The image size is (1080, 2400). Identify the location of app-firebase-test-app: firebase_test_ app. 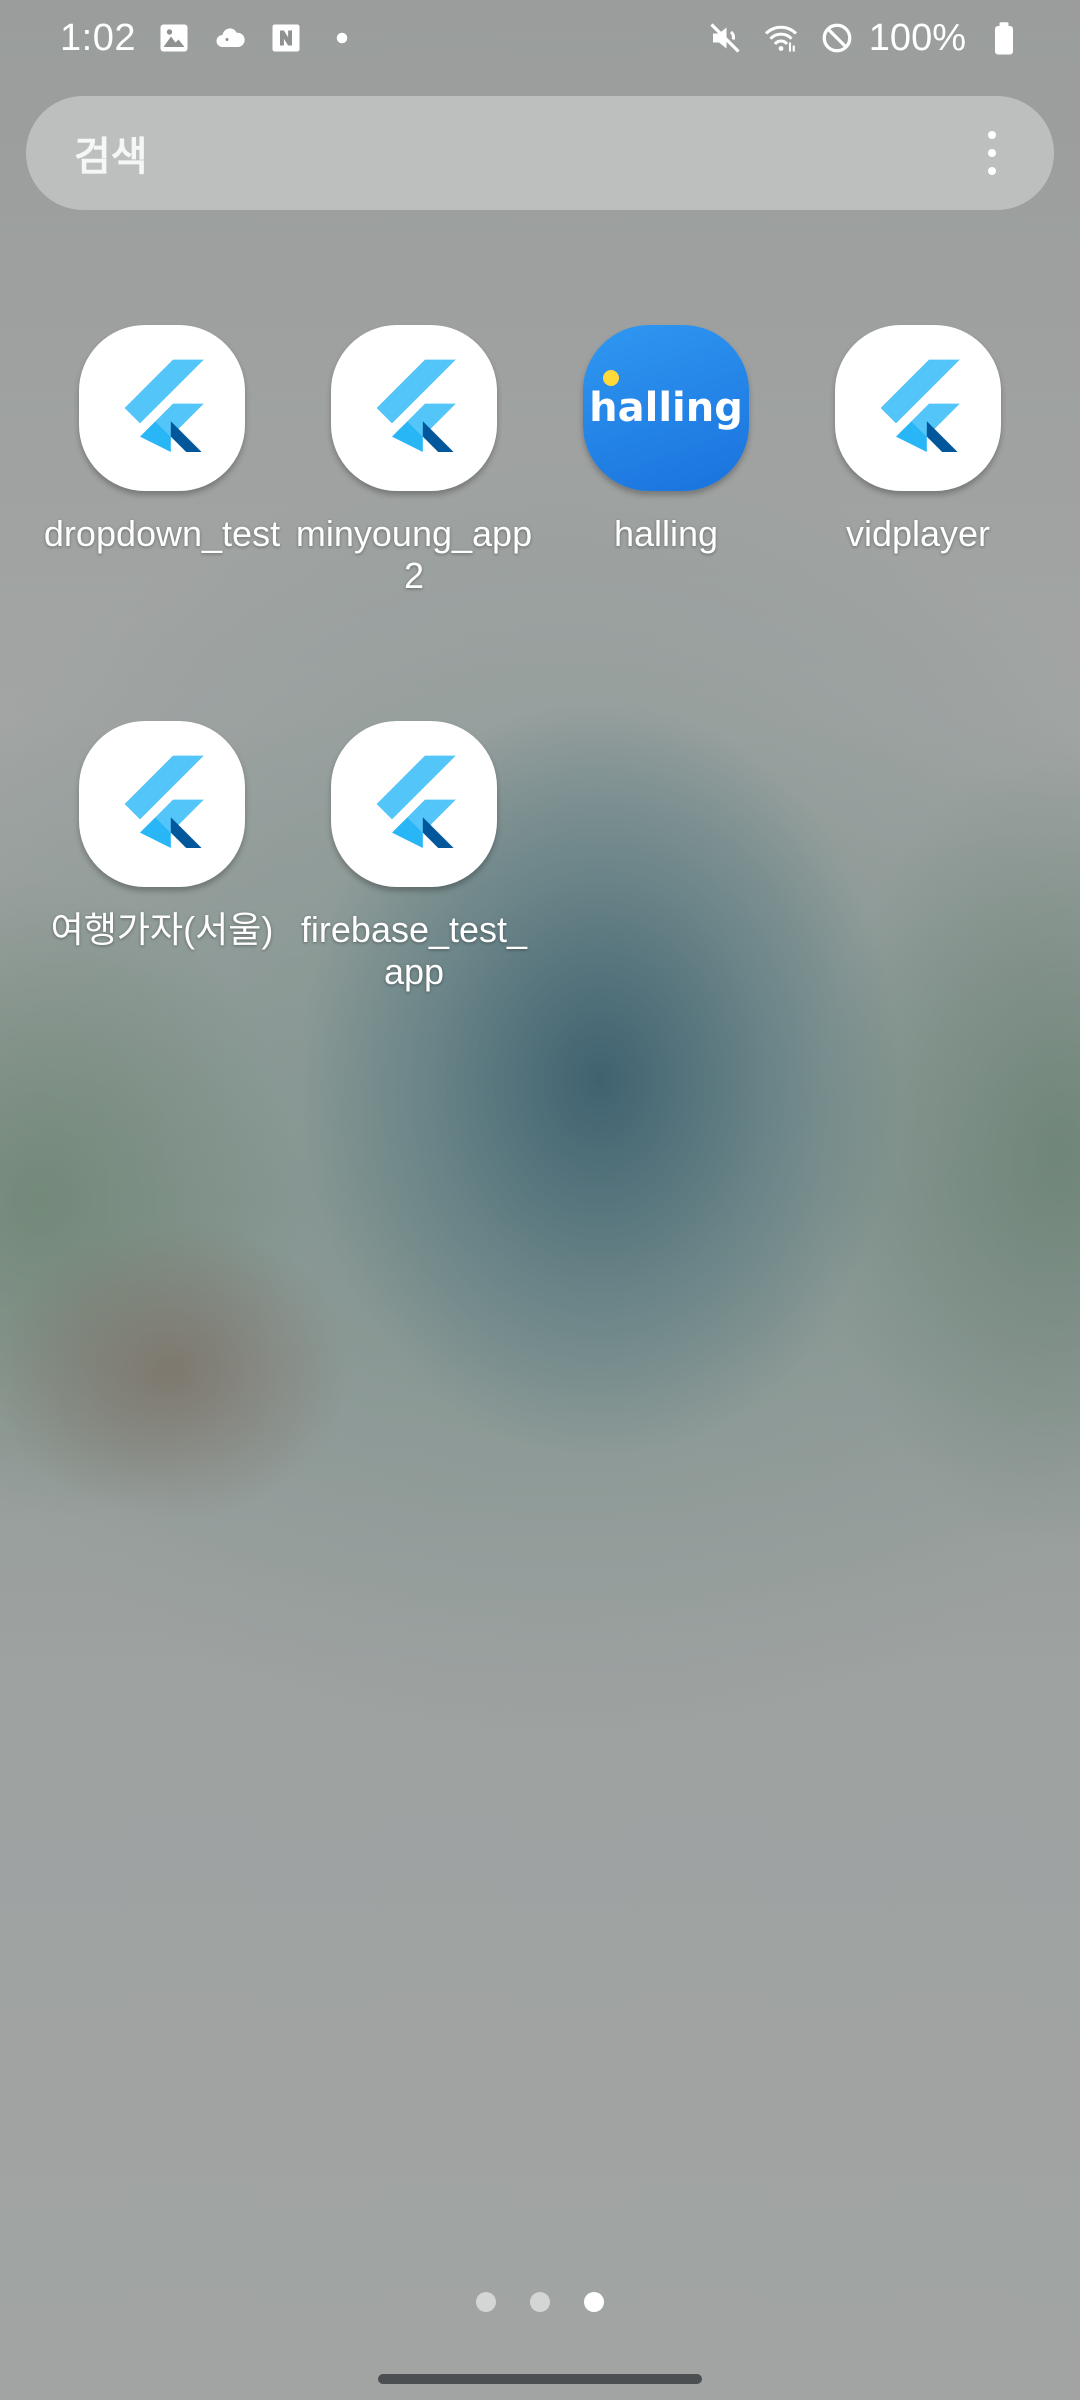
(414, 919).